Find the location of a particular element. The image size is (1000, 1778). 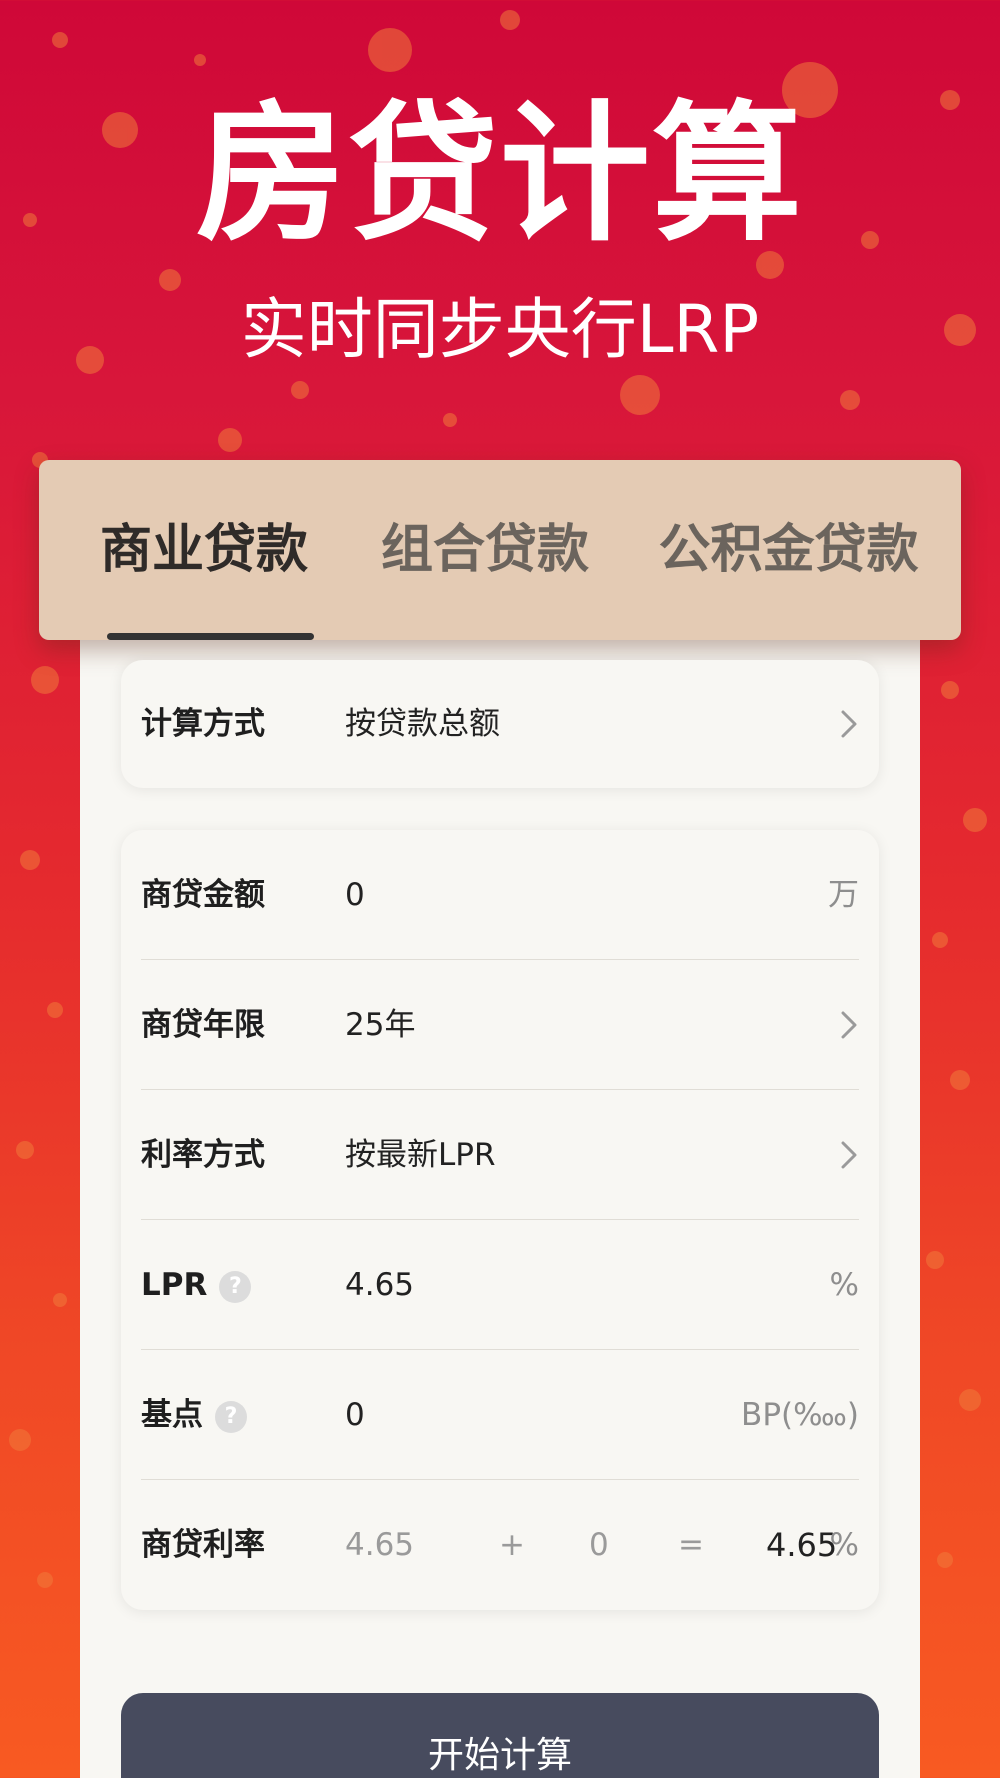

hero-title: 房贷计算 is located at coordinates (499, 175).